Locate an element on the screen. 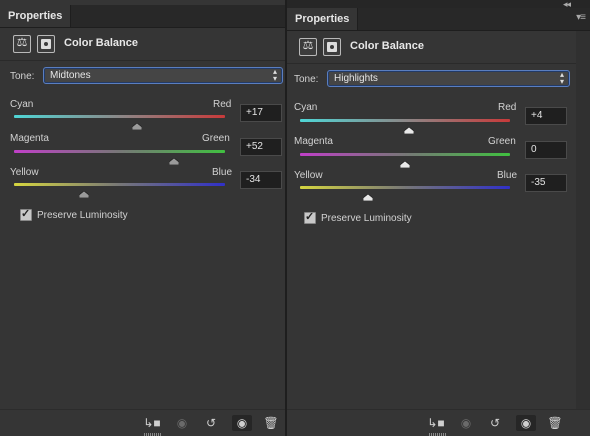 This screenshot has height=436, width=590. magenta-green-value-field: 0 is located at coordinates (546, 150).